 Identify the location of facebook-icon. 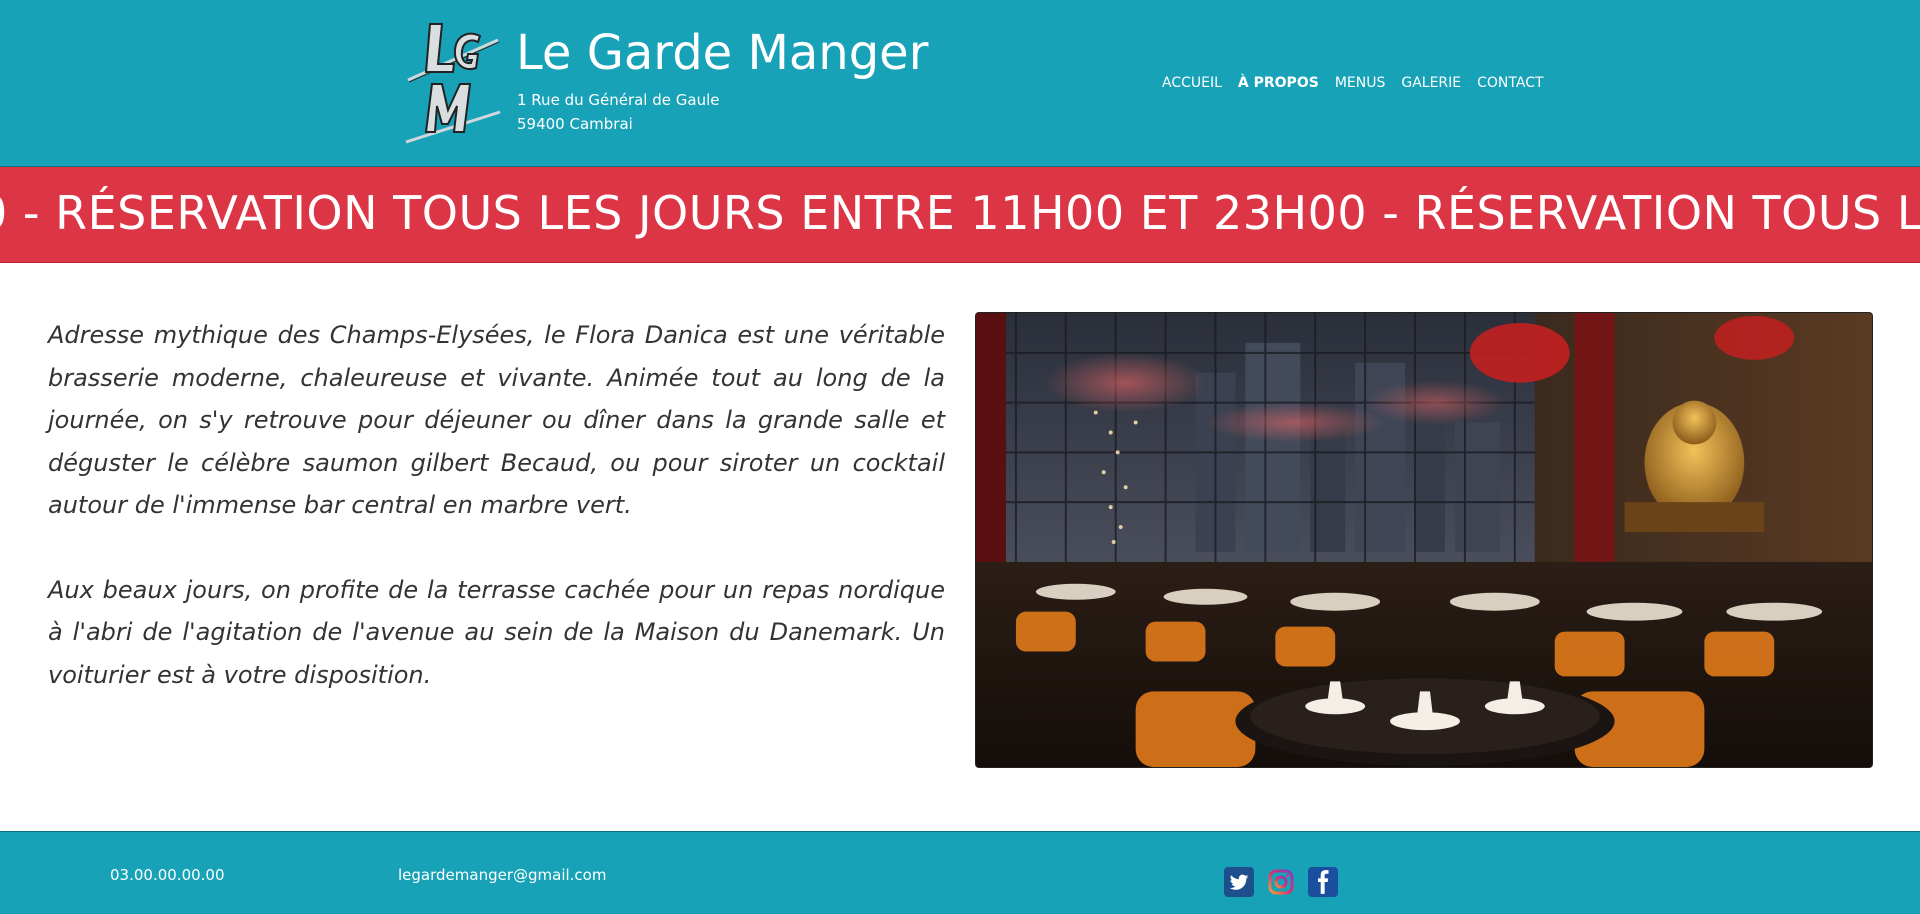
(1323, 882).